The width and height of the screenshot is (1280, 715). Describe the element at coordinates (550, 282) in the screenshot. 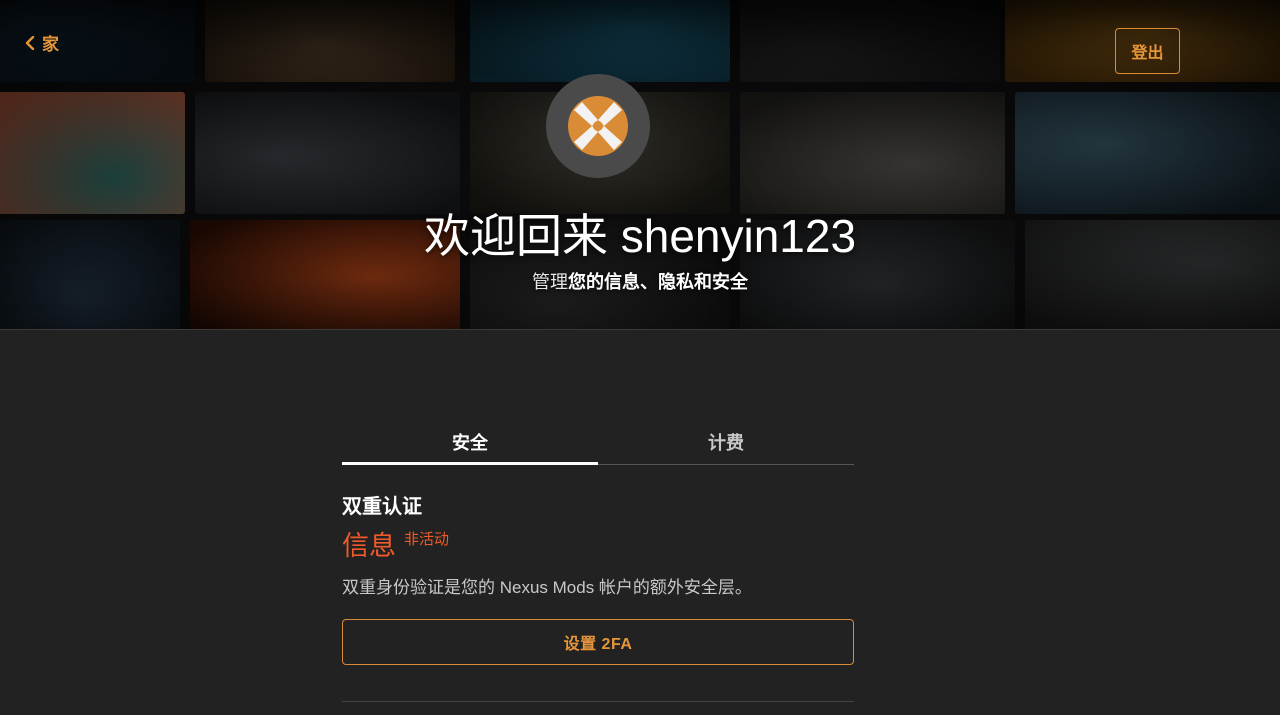

I see `subtitle-plain: 管理` at that location.